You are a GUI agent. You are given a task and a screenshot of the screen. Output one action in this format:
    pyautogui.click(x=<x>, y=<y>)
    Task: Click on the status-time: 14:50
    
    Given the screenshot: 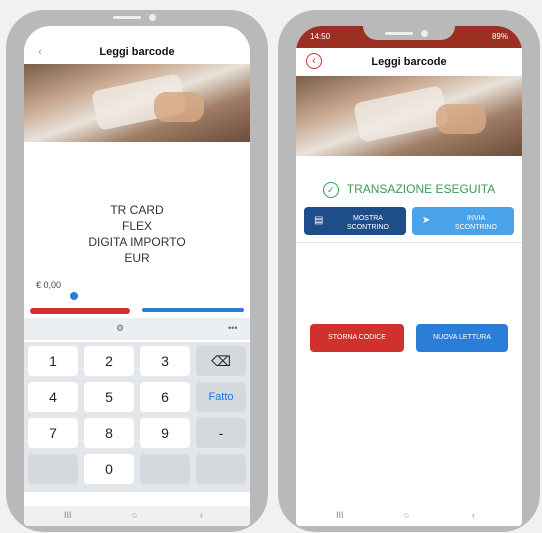 What is the action you would take?
    pyautogui.click(x=320, y=36)
    